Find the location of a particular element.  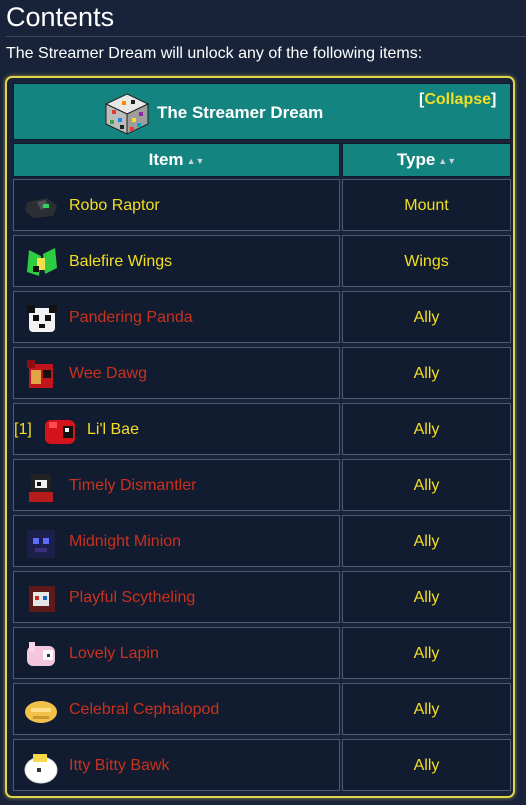

table-row-item-cell: Timely Dismantler is located at coordinates (176, 485).